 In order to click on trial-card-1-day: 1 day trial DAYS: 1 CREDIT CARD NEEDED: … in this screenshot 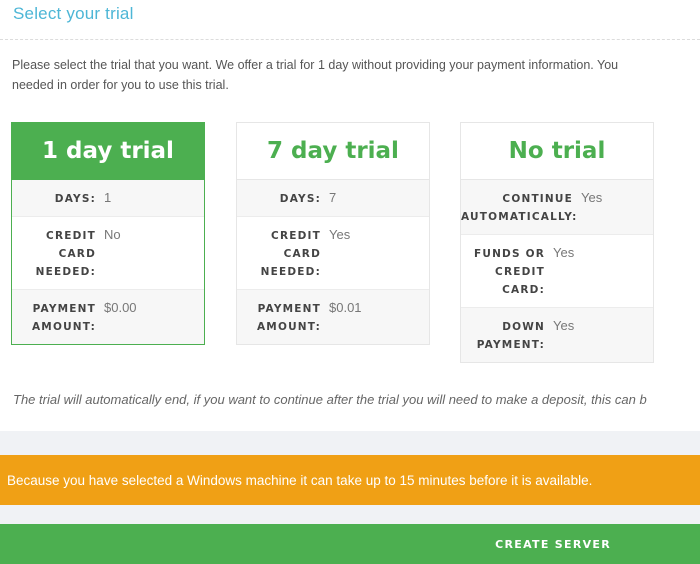, I will do `click(108, 233)`.